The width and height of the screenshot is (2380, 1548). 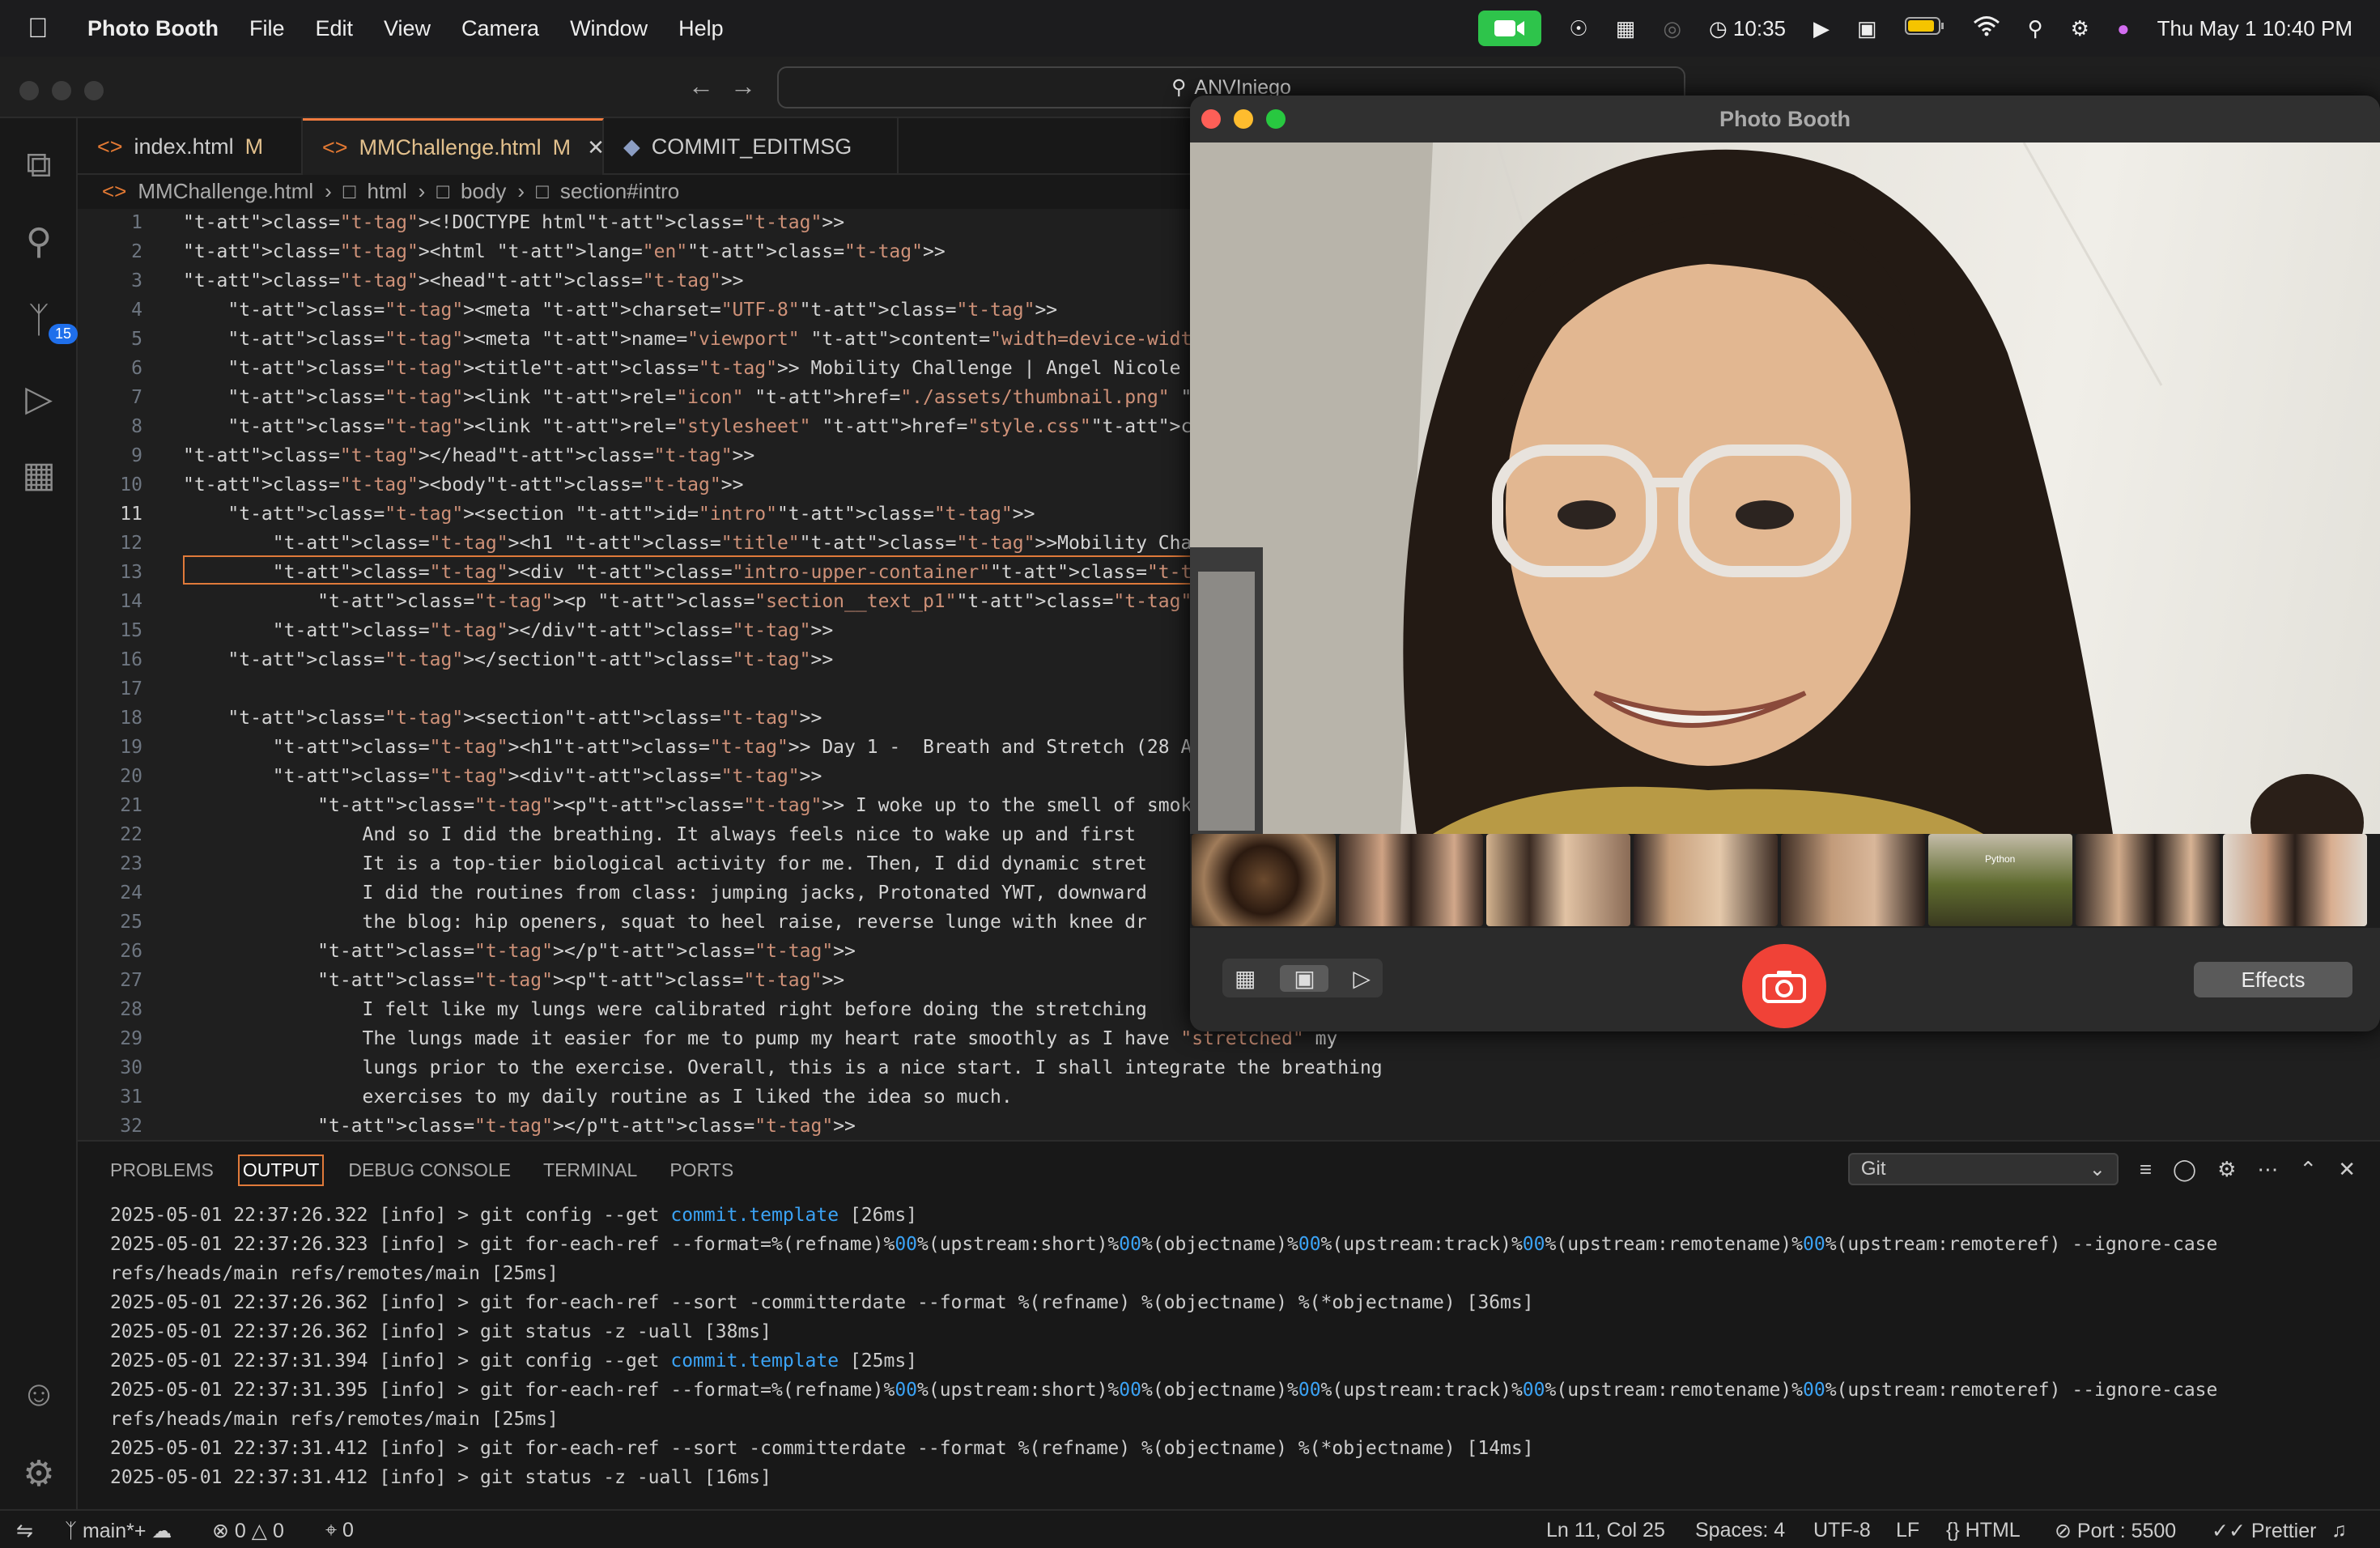 What do you see at coordinates (118, 1531) in the screenshot?
I see `branch-status: ᛉ main*+ ☁` at bounding box center [118, 1531].